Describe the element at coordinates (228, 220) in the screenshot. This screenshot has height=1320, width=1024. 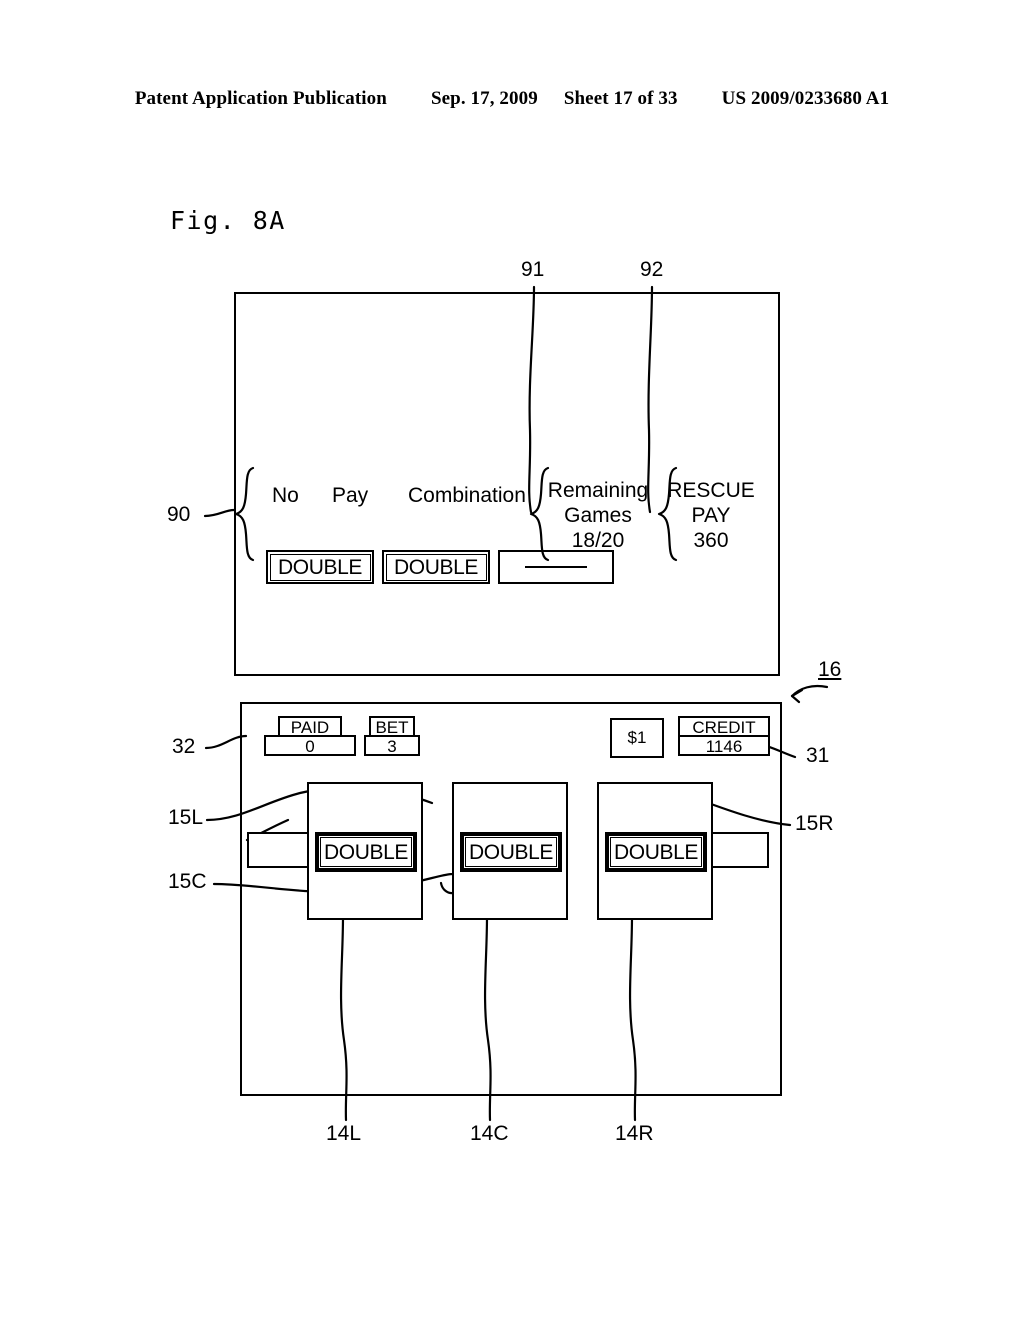
I see `figure-label: Fig. 8A` at that location.